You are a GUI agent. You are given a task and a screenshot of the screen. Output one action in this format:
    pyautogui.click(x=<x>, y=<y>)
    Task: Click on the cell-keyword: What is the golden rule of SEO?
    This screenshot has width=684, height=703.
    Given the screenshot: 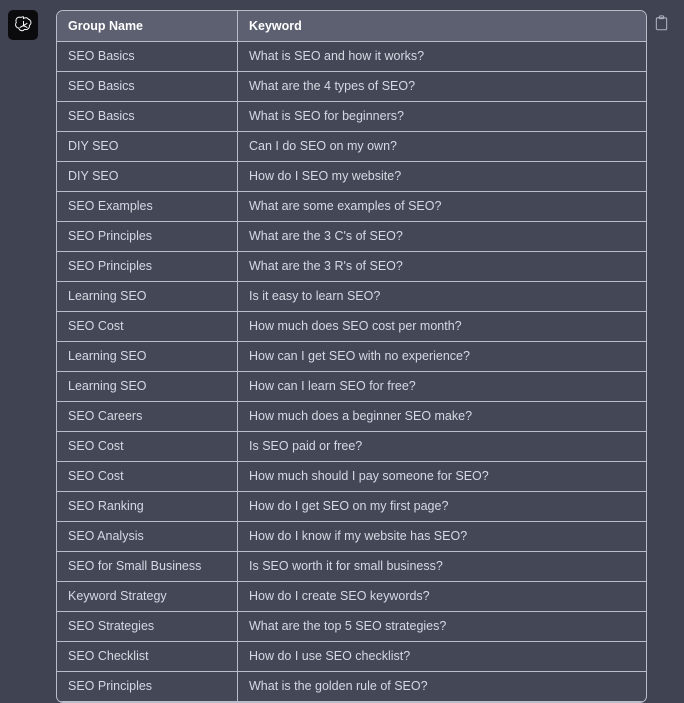 What is the action you would take?
    pyautogui.click(x=442, y=687)
    